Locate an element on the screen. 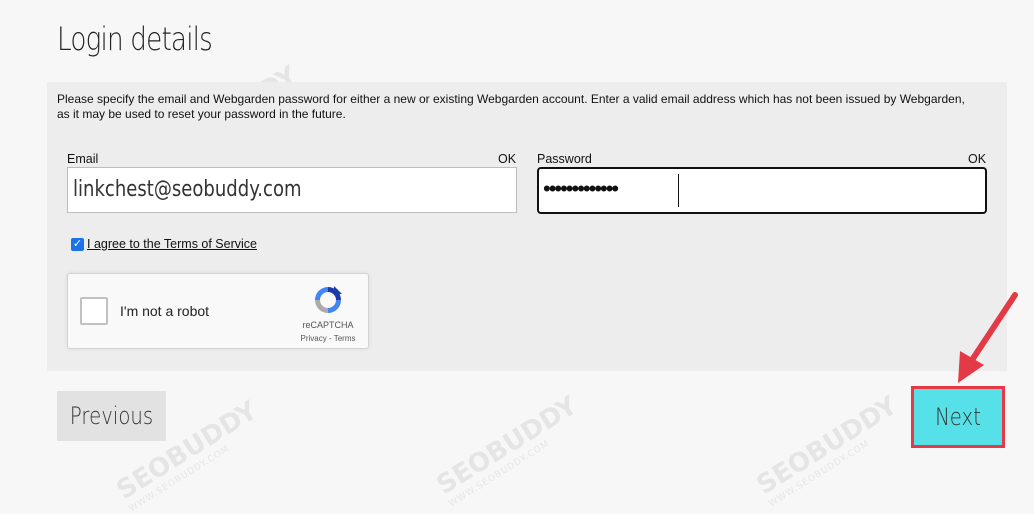 Image resolution: width=1034 pixels, height=514 pixels. email-label: Email is located at coordinates (83, 159).